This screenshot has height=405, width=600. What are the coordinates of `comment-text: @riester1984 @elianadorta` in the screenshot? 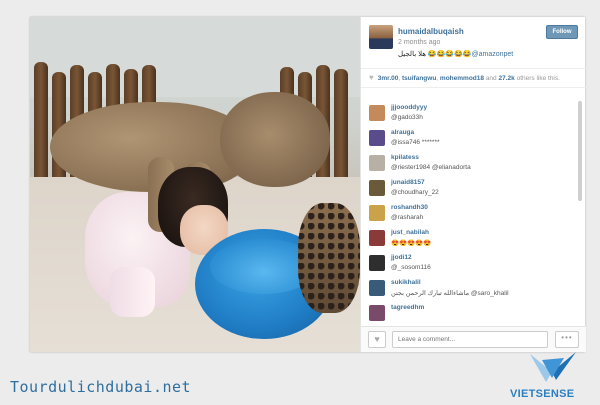 It's located at (431, 167).